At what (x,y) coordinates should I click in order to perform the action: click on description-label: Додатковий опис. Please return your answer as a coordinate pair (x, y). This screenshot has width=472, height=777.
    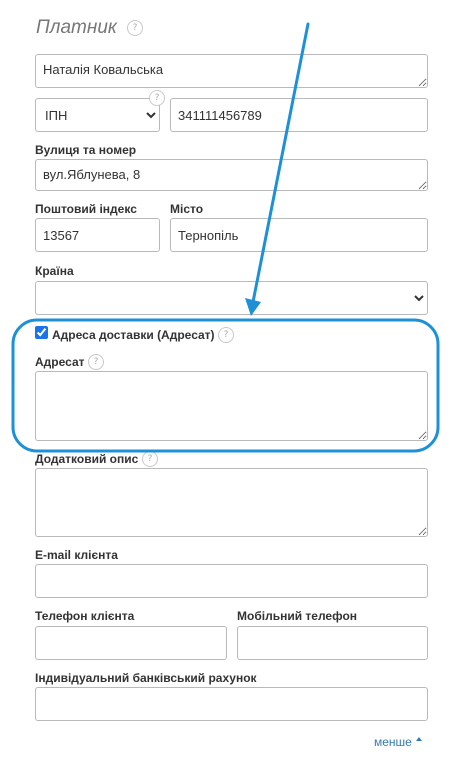
    Looking at the image, I should click on (87, 459).